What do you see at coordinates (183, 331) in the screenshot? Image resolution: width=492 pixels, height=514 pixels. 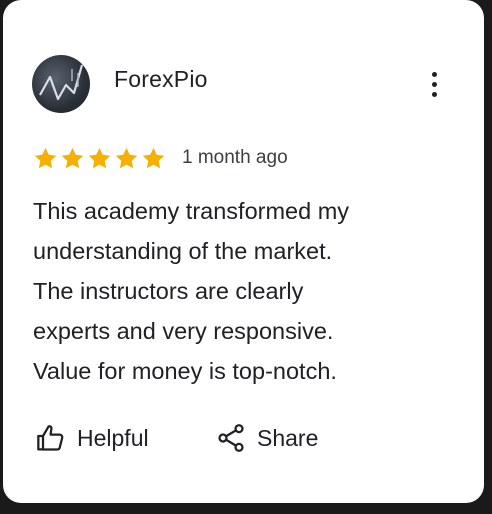 I see `review-text-line: experts and very responsive.` at bounding box center [183, 331].